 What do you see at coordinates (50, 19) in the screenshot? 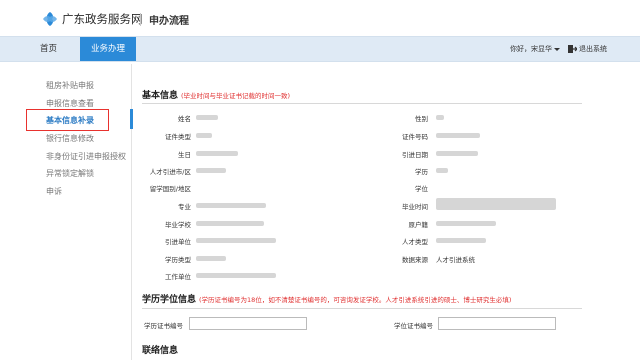
I see `gov-logo-icon` at bounding box center [50, 19].